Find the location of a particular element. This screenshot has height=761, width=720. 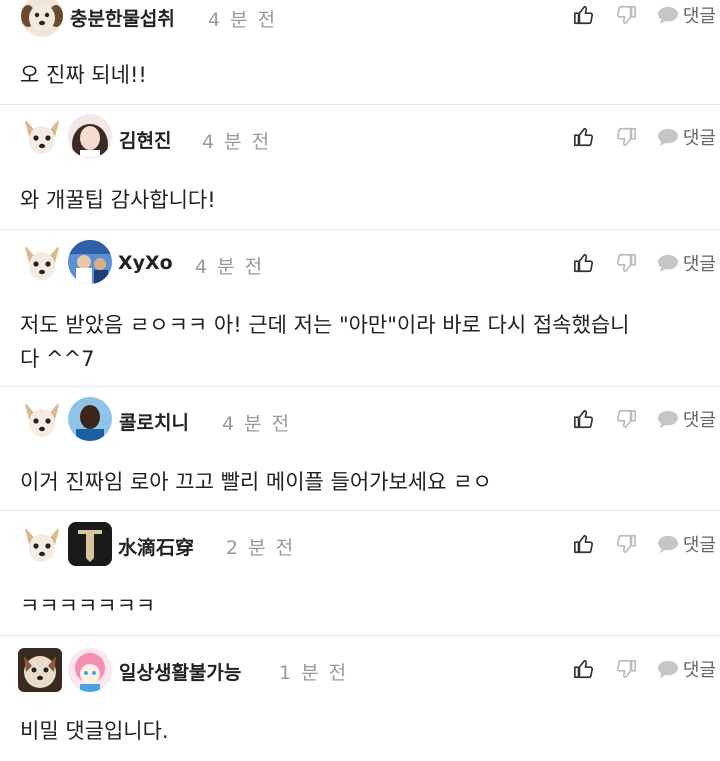

comment-text: 비밀 댓글입니다. is located at coordinates (94, 731).